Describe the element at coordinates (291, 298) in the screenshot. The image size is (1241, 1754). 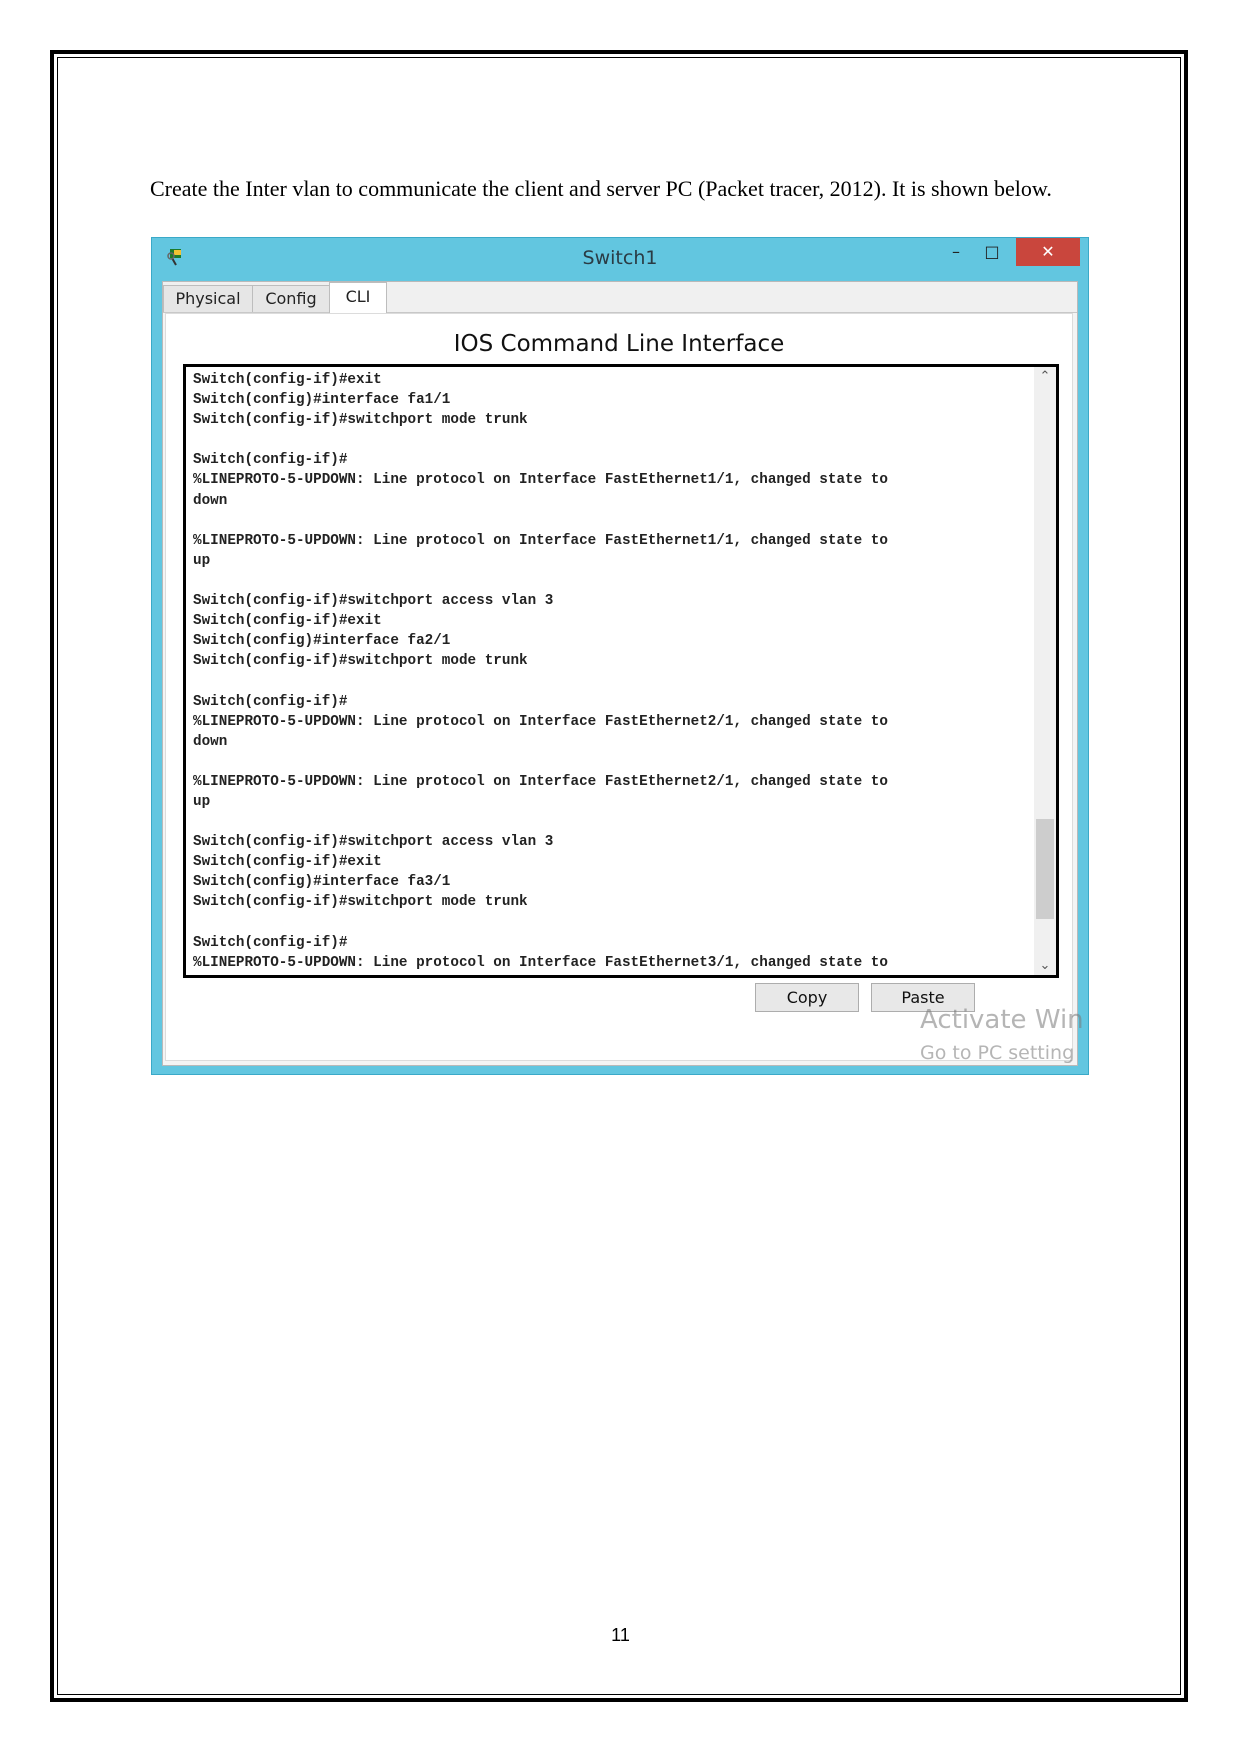
I see `tab-config: Config` at that location.